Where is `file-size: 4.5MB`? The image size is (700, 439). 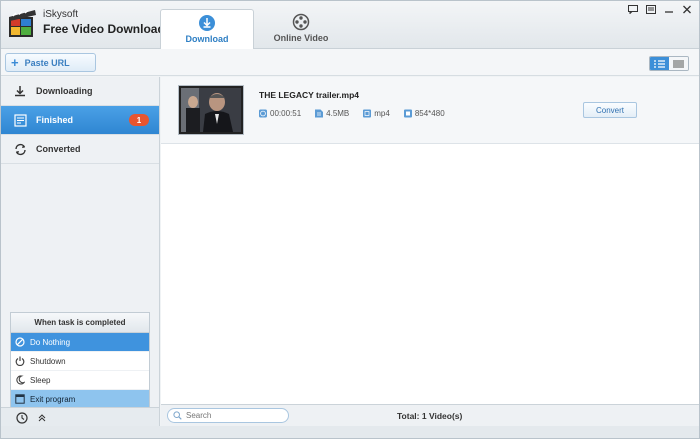 file-size: 4.5MB is located at coordinates (332, 113).